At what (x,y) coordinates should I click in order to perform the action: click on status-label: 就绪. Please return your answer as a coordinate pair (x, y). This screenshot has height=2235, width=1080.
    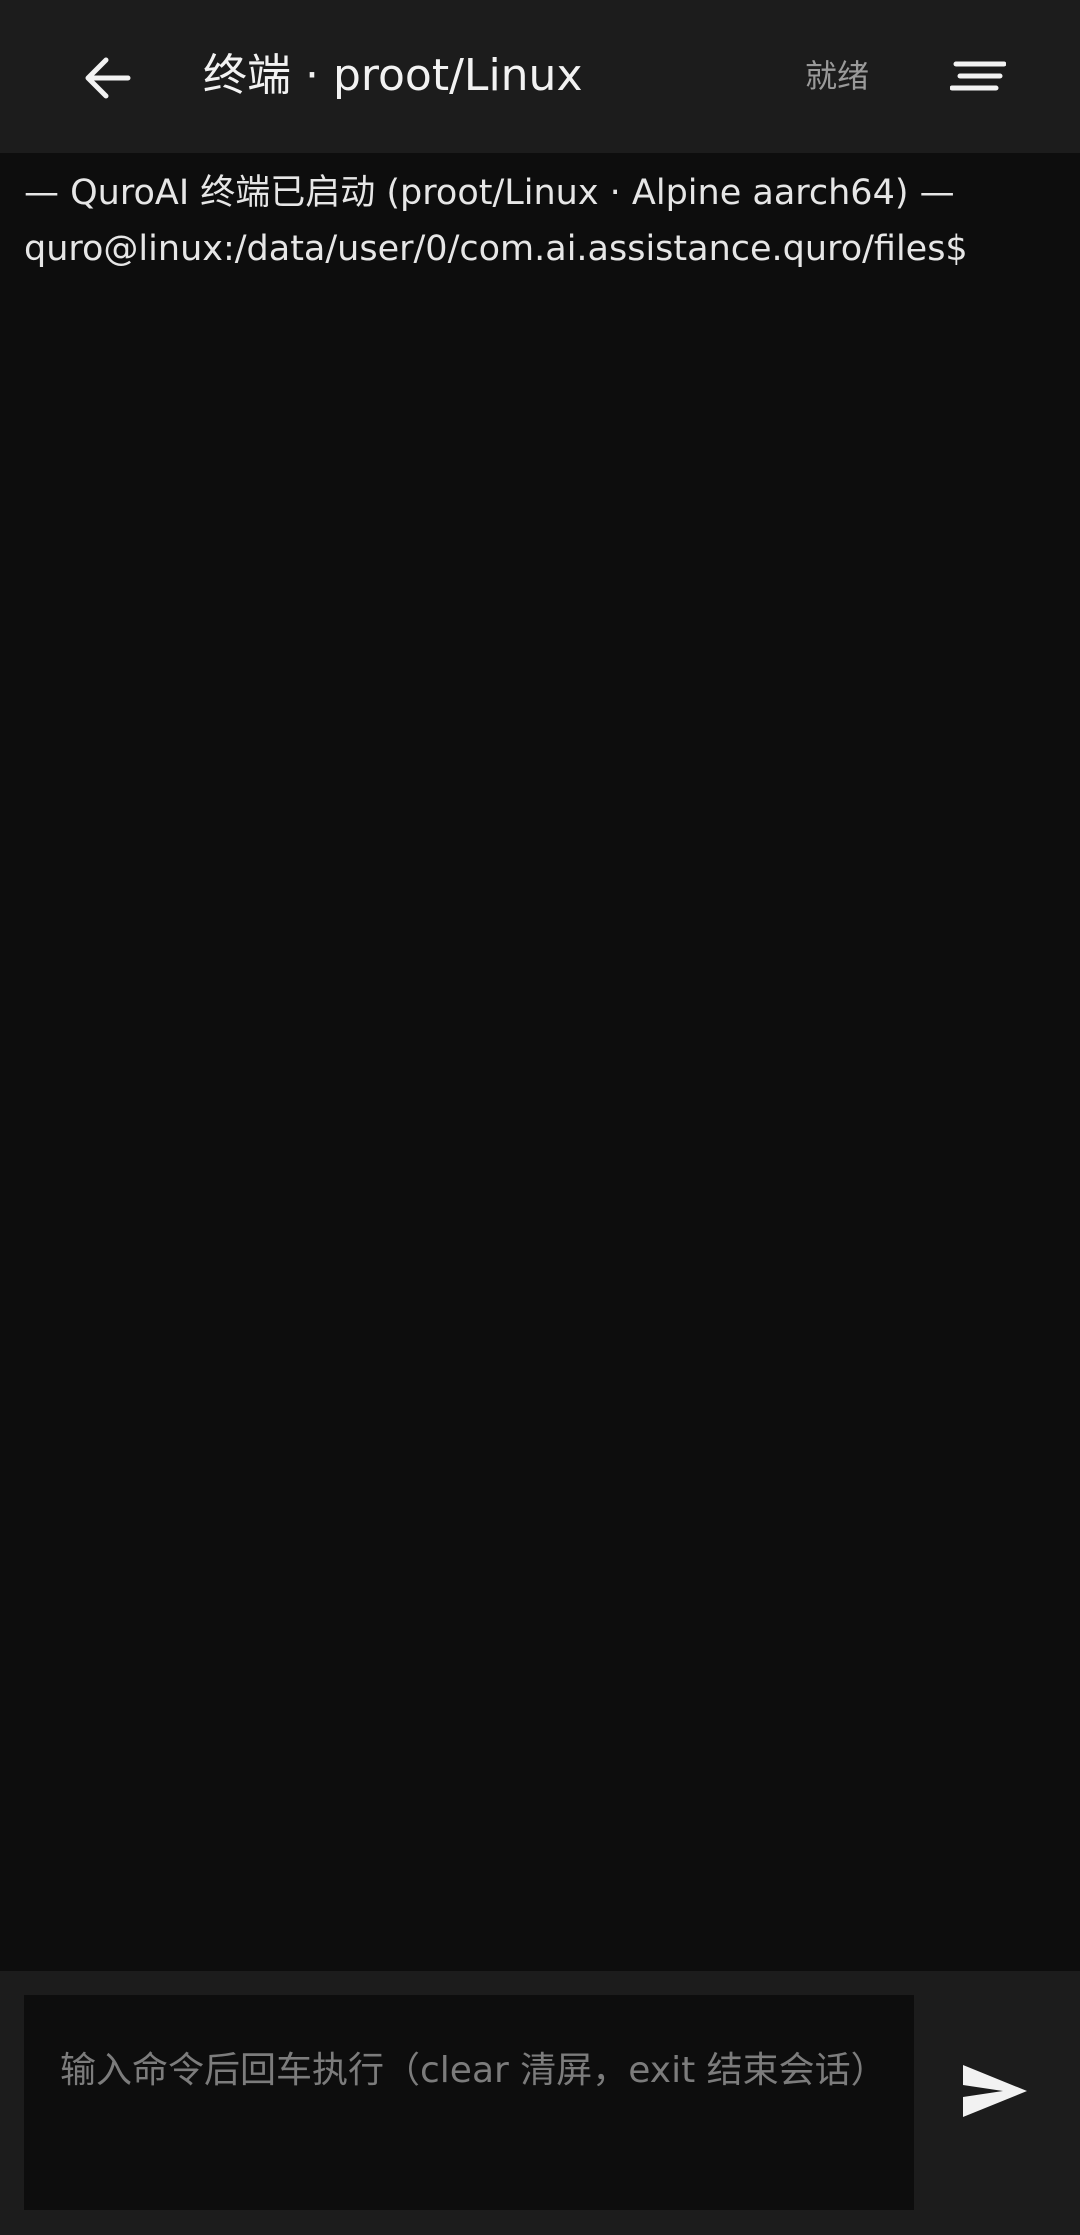
    Looking at the image, I should click on (837, 76).